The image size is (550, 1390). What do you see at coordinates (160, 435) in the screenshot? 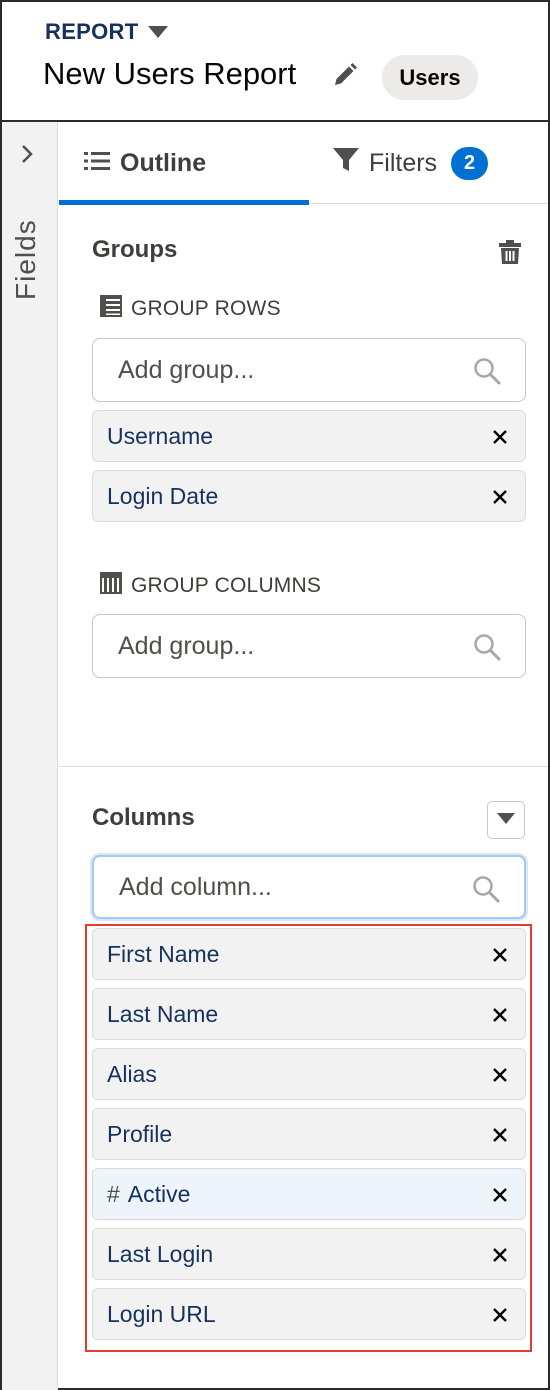
I see `group-row-label: Username` at bounding box center [160, 435].